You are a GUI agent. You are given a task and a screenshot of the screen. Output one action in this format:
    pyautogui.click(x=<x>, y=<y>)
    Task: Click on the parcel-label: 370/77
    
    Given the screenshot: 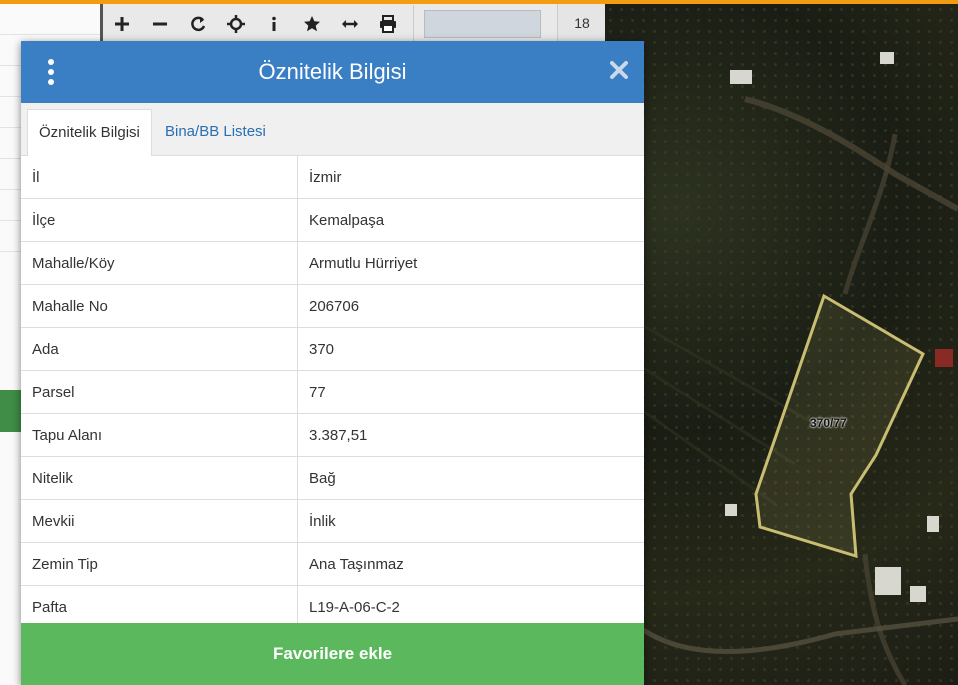 What is the action you would take?
    pyautogui.click(x=828, y=423)
    